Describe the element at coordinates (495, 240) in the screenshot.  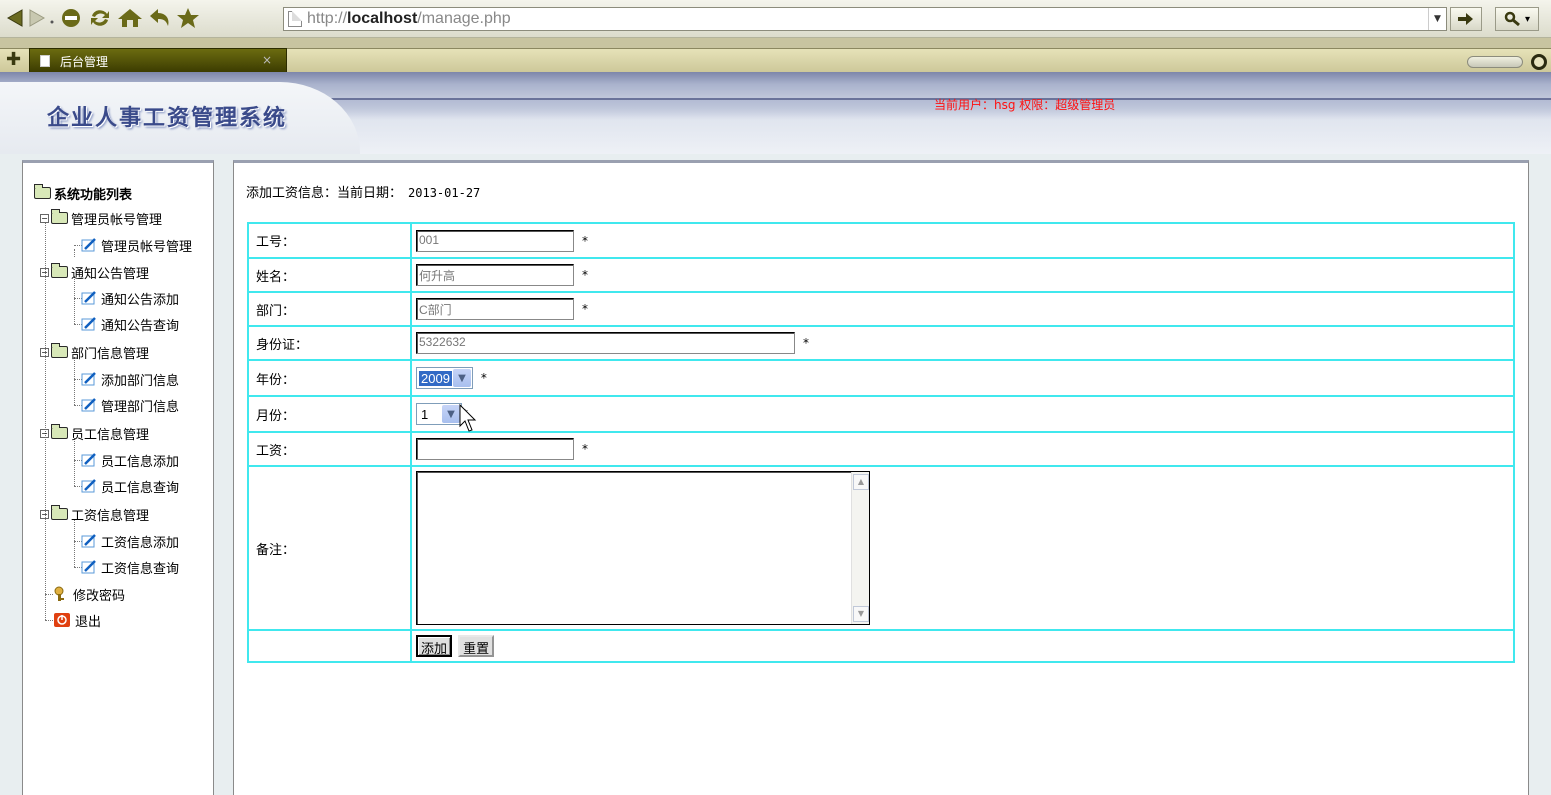
I see `emp-no-input: 001` at that location.